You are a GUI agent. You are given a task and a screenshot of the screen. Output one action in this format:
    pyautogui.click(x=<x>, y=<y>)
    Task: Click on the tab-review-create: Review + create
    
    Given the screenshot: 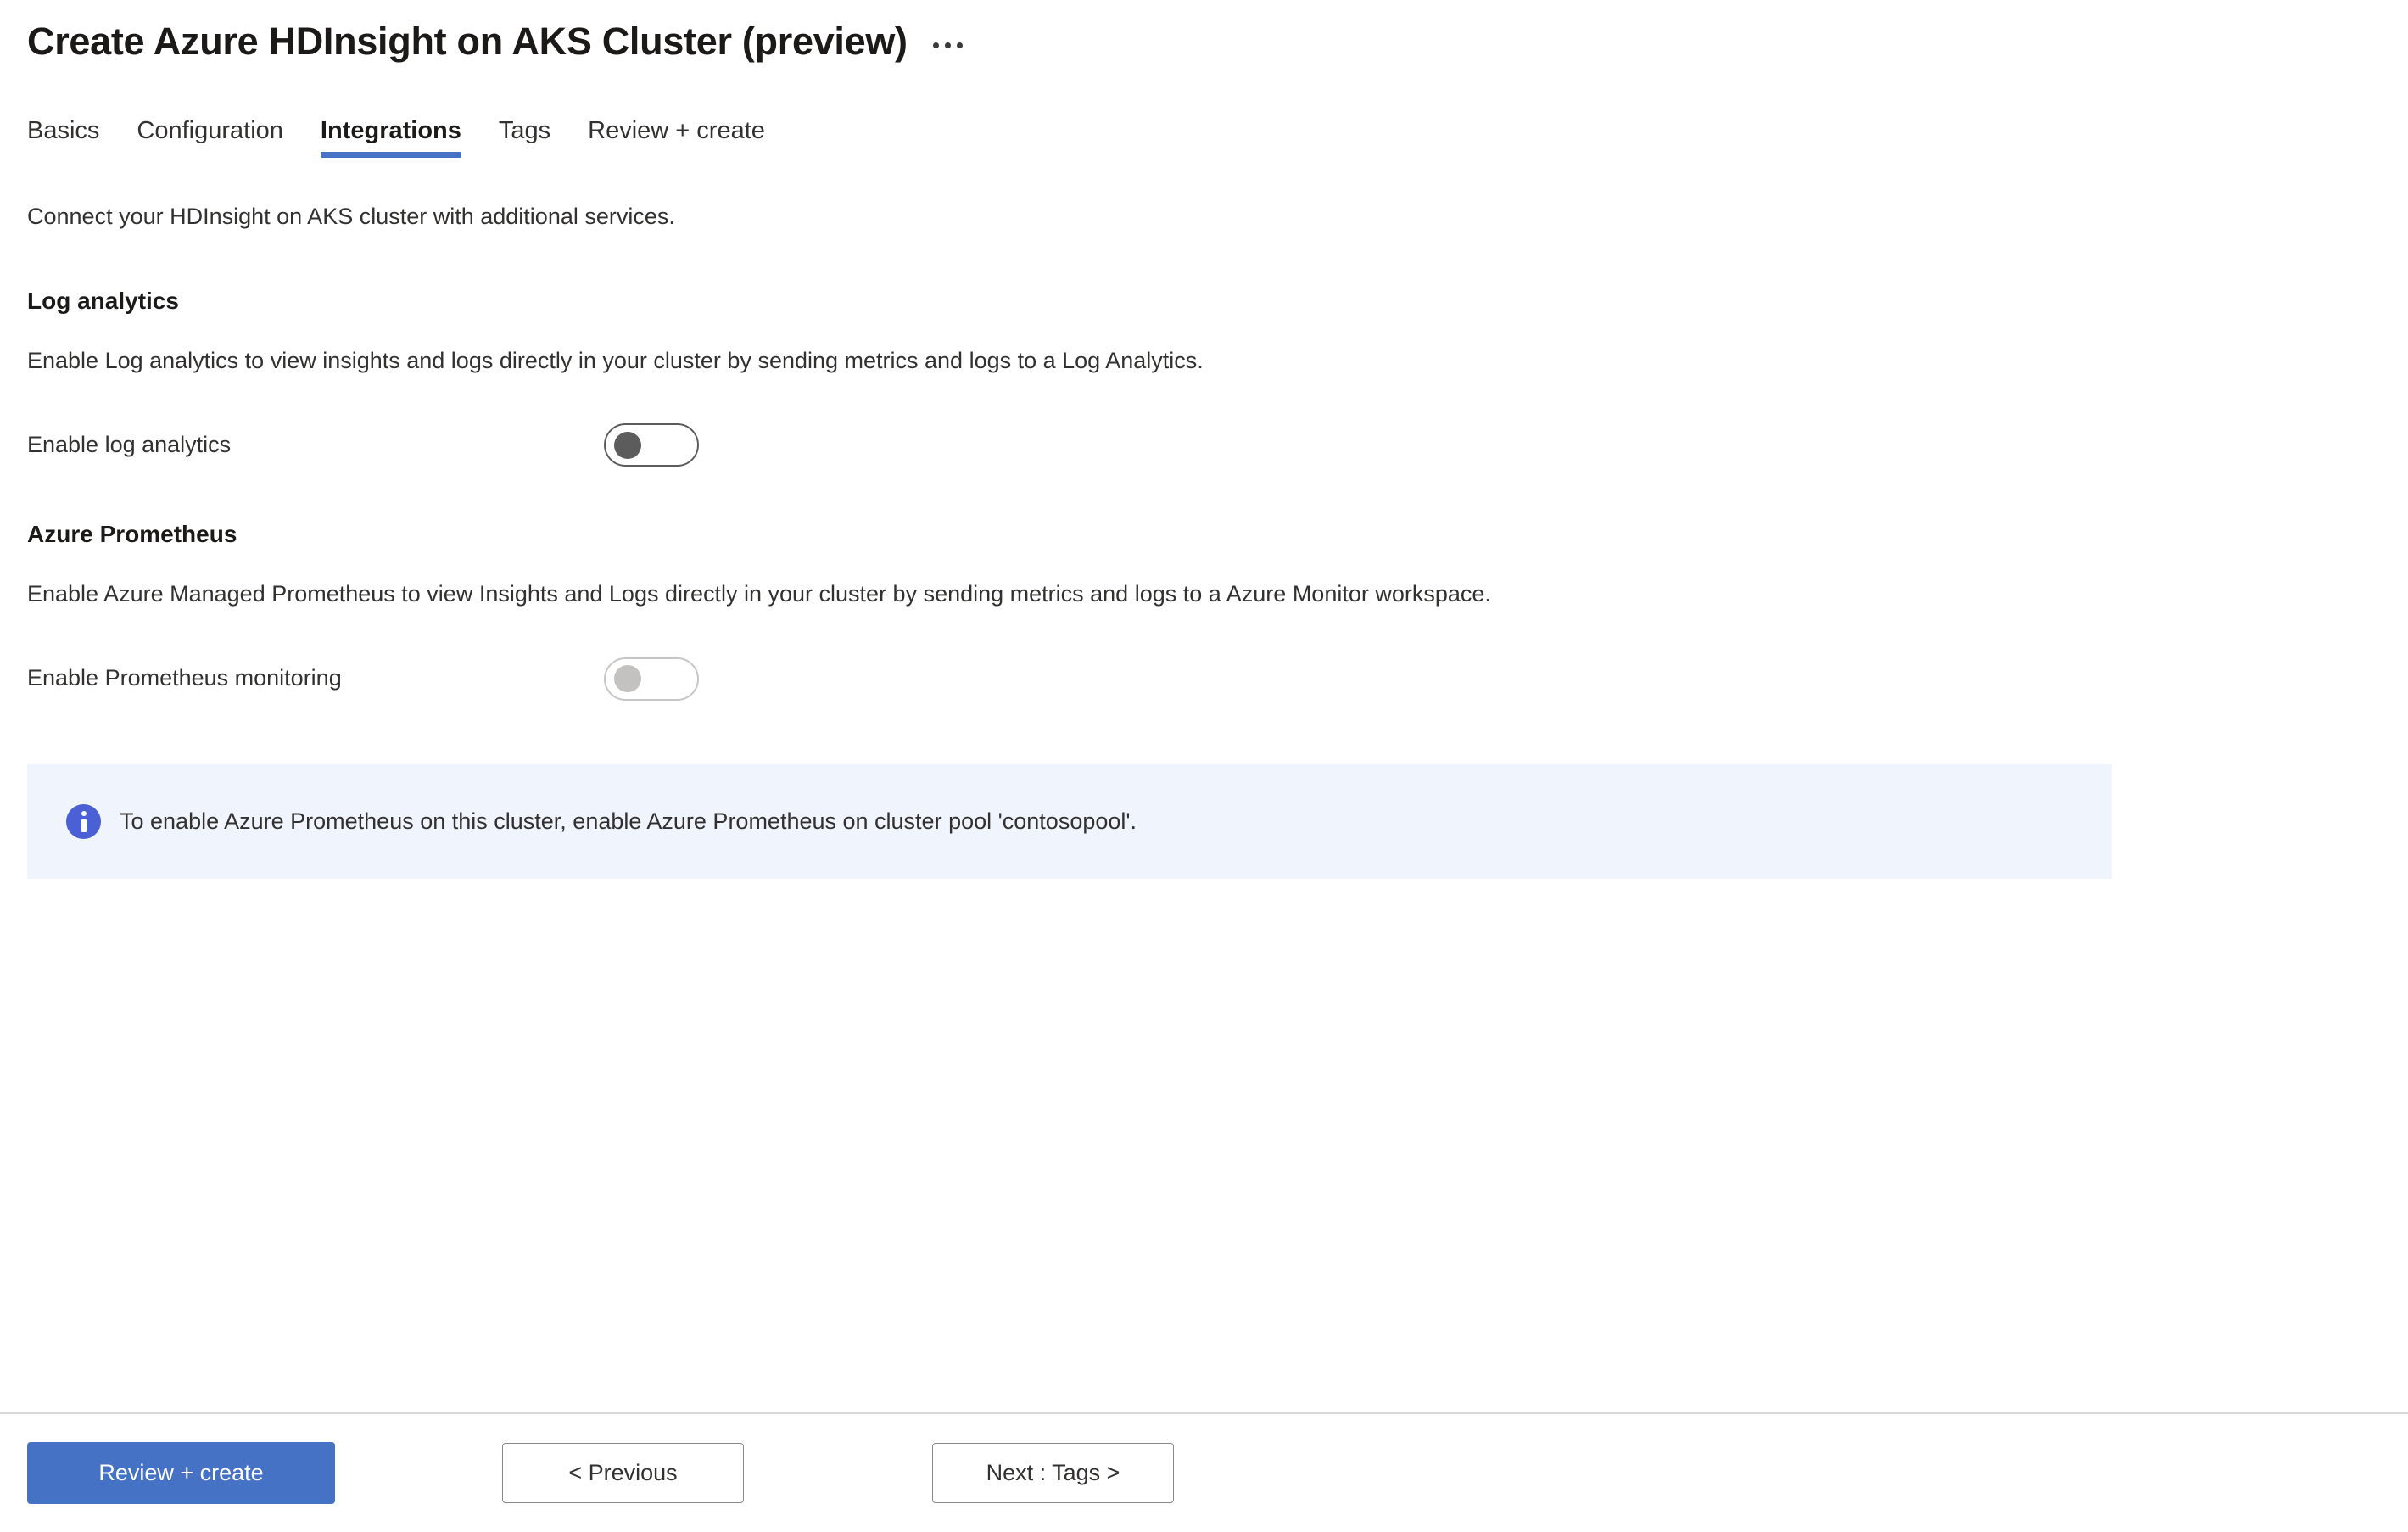 What is the action you would take?
    pyautogui.click(x=692, y=136)
    